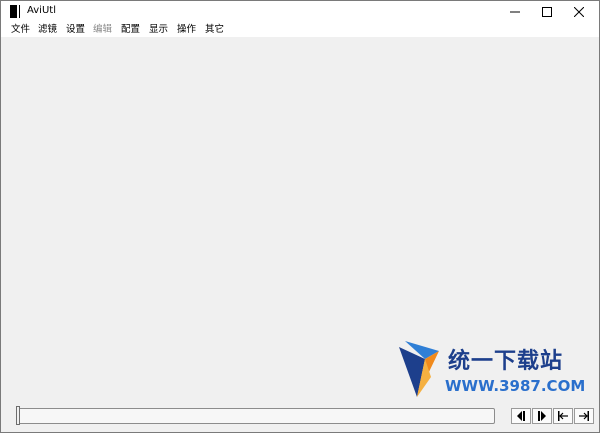 This screenshot has width=600, height=433. Describe the element at coordinates (214, 30) in the screenshot. I see `menu-other: 其它` at that location.